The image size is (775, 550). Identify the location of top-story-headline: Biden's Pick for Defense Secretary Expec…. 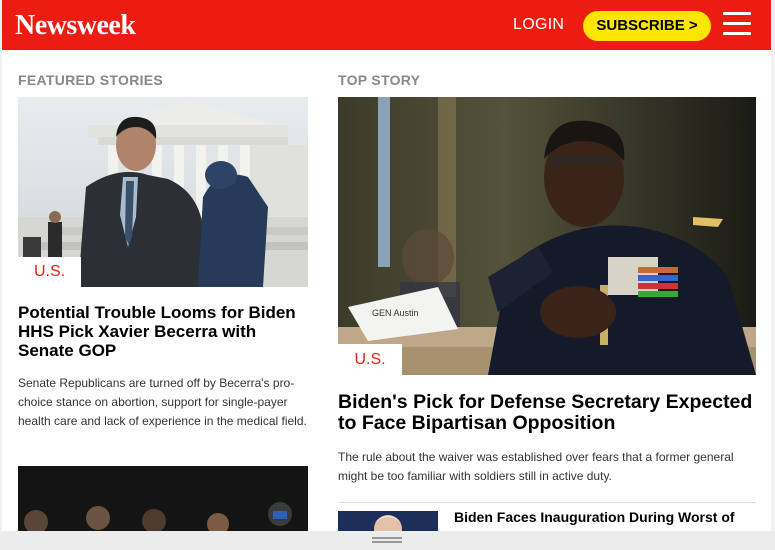
(548, 413).